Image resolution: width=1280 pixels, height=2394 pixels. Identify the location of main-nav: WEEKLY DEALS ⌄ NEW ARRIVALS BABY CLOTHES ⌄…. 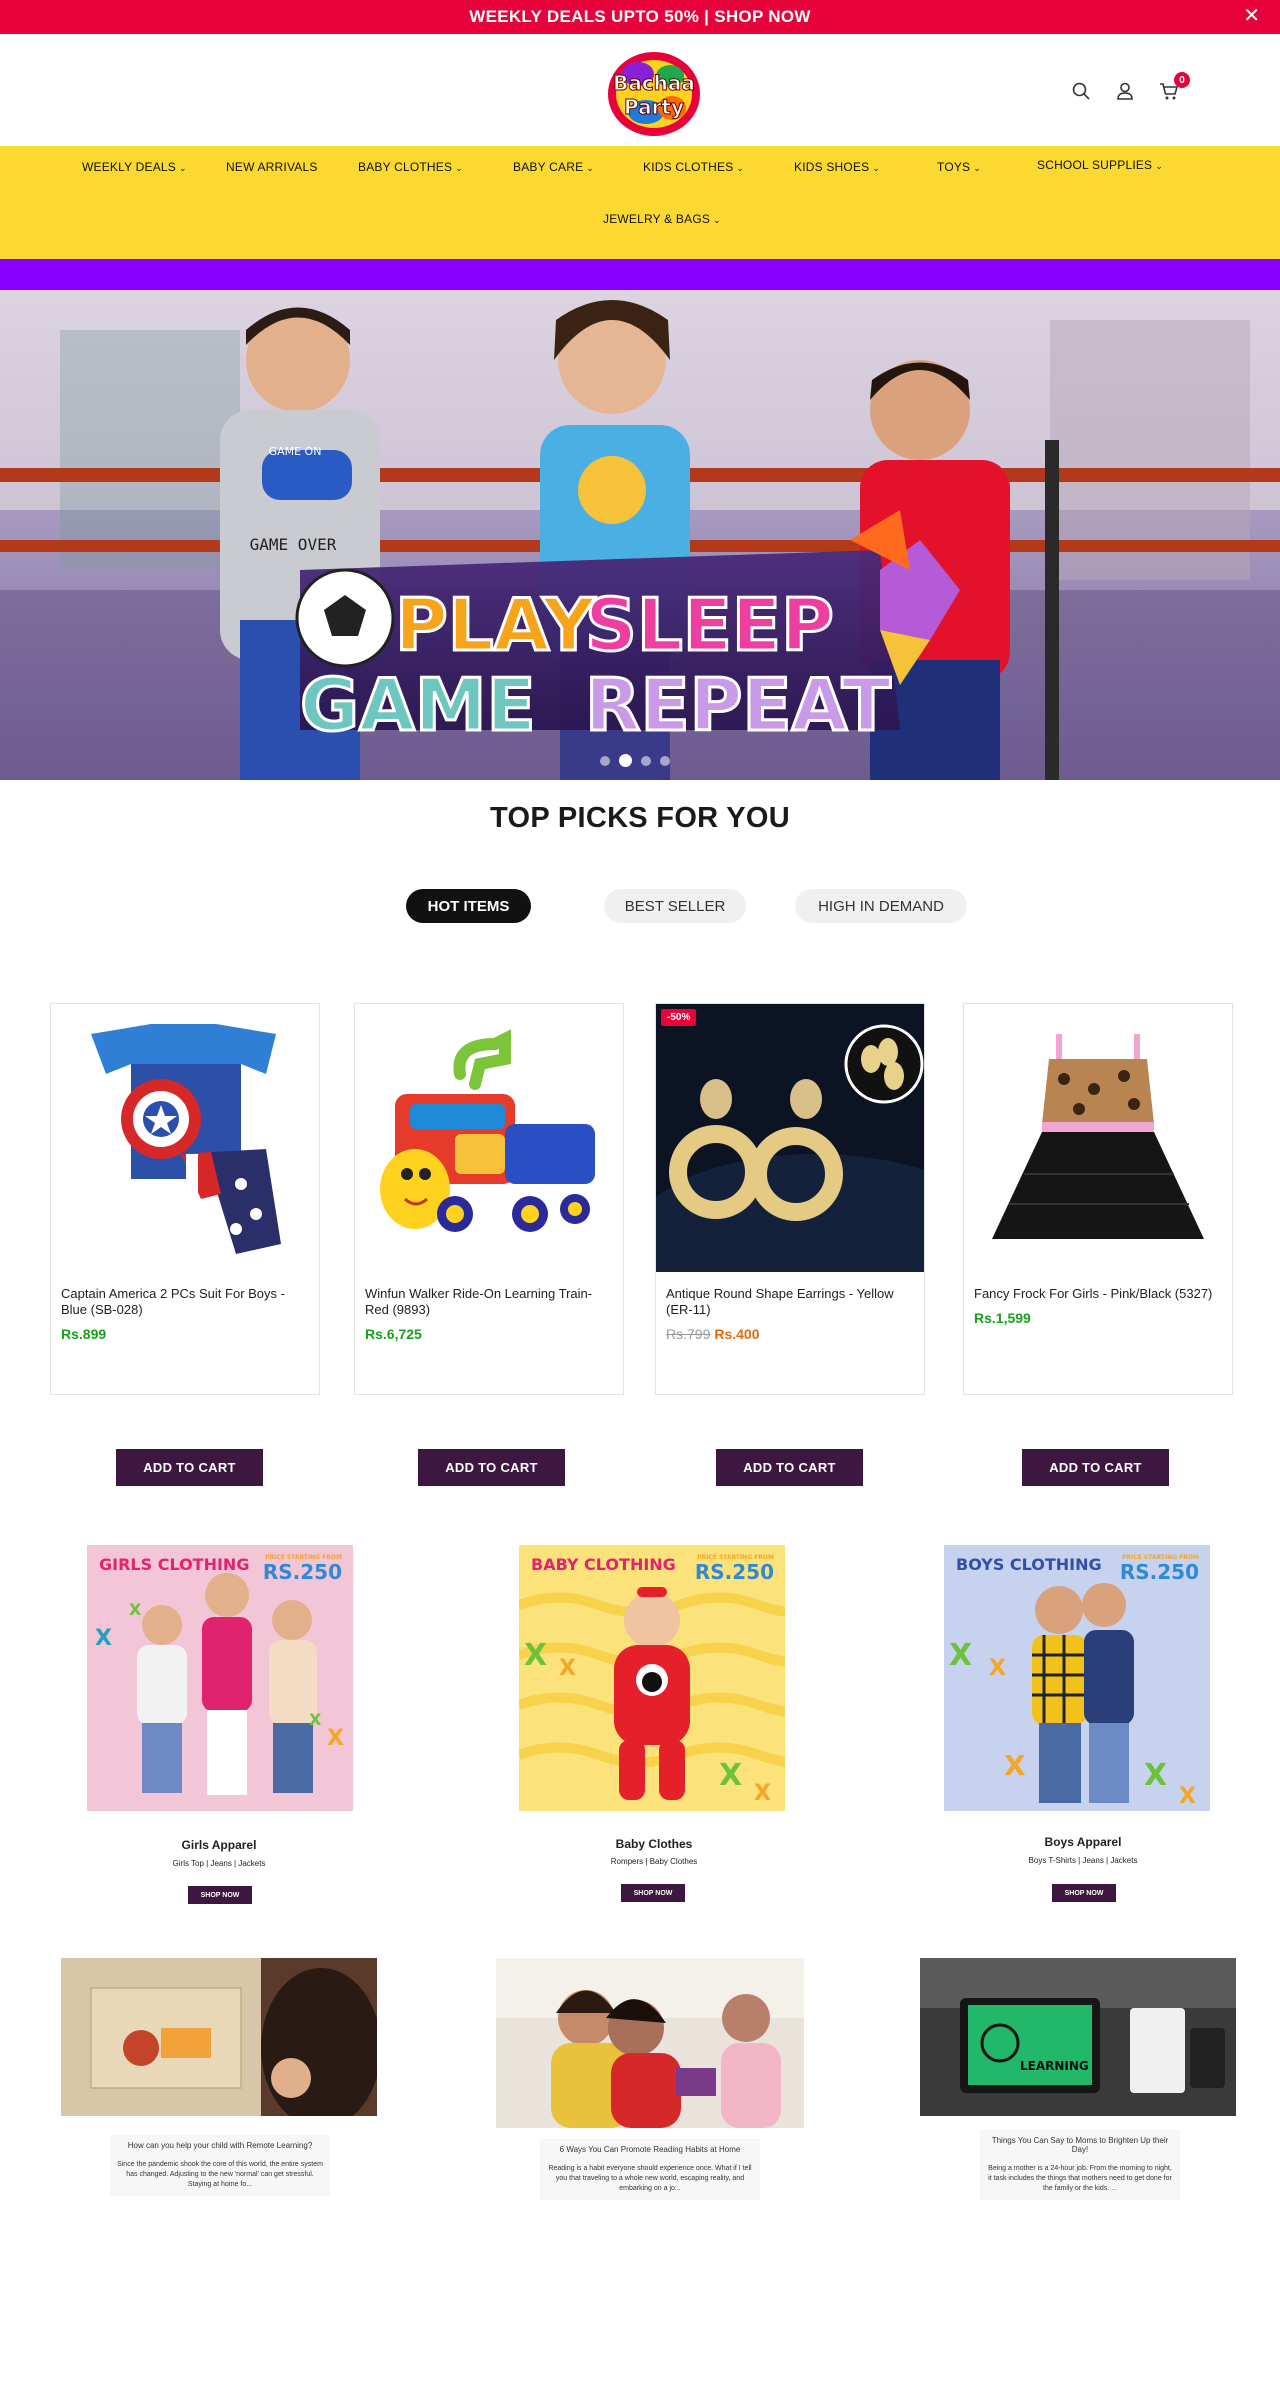
(640, 202).